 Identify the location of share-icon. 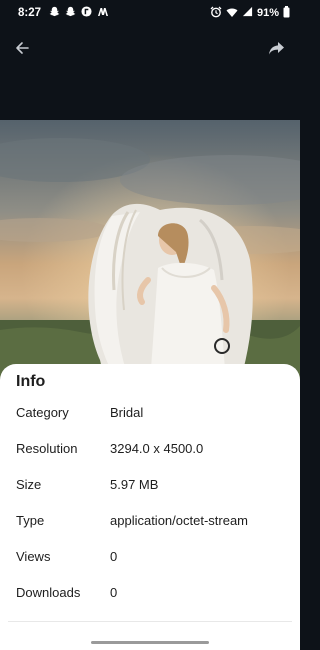
(276, 47).